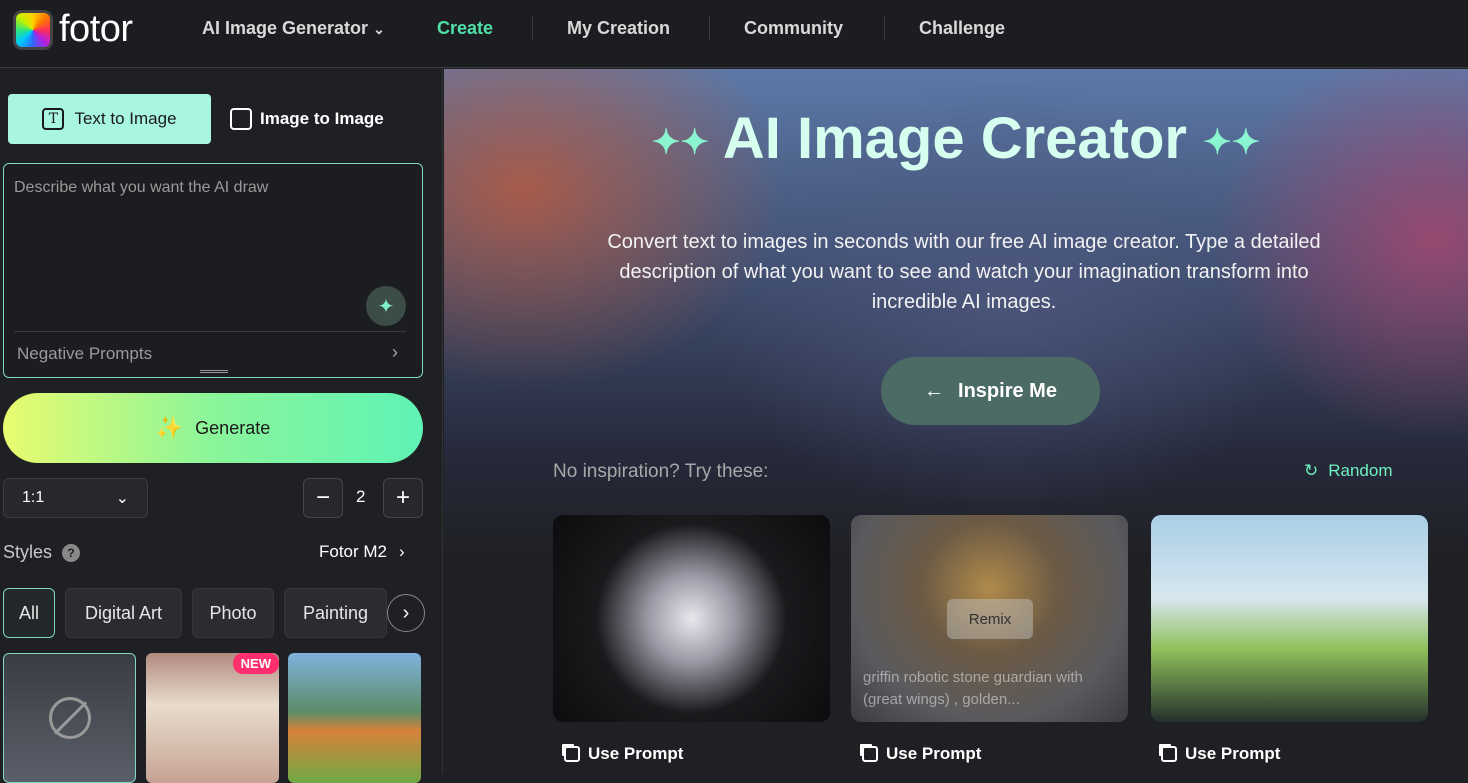  I want to click on resize-handle, so click(214, 371).